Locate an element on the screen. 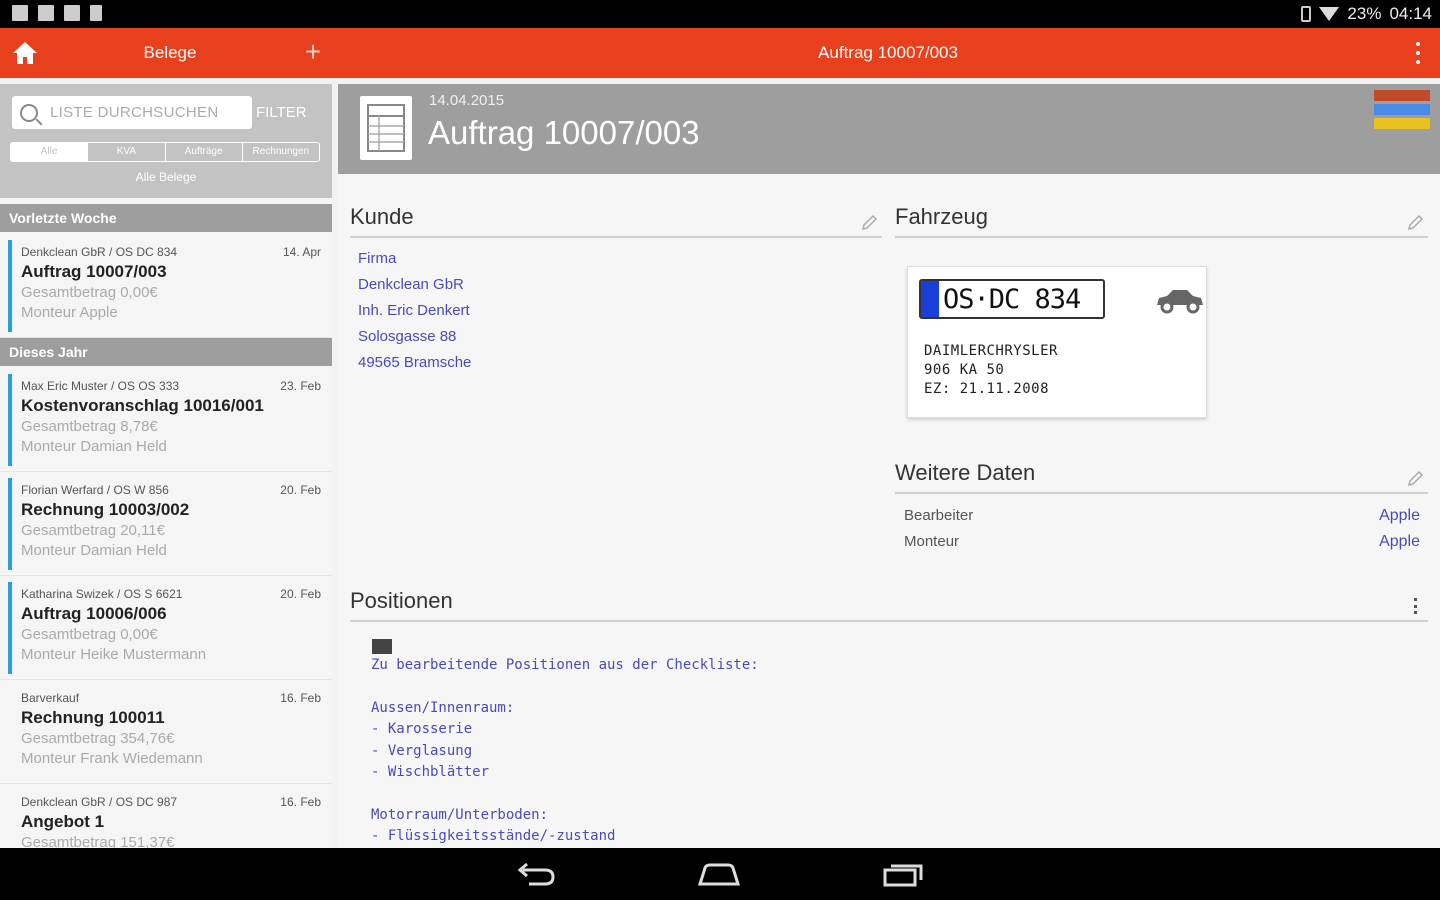 The width and height of the screenshot is (1440, 900). kunde-divider is located at coordinates (616, 237).